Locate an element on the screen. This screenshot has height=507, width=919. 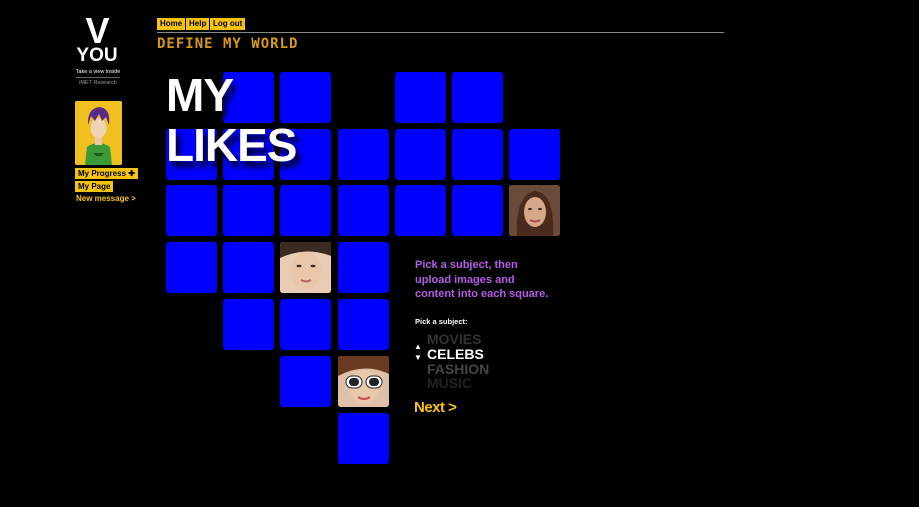
heading-line-2: LIKES is located at coordinates (231, 145).